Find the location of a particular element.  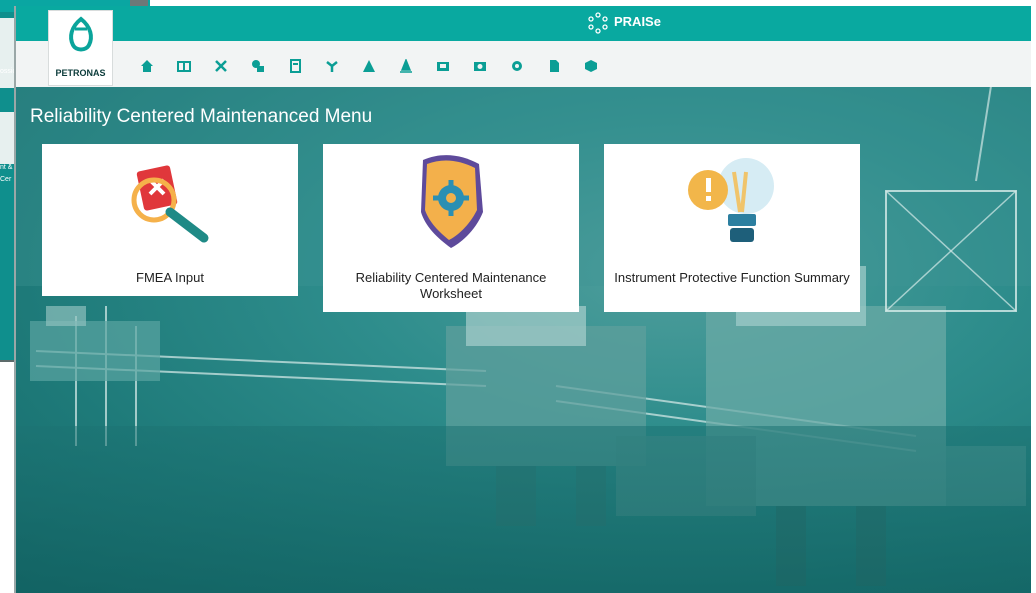

network-button is located at coordinates (331, 66).